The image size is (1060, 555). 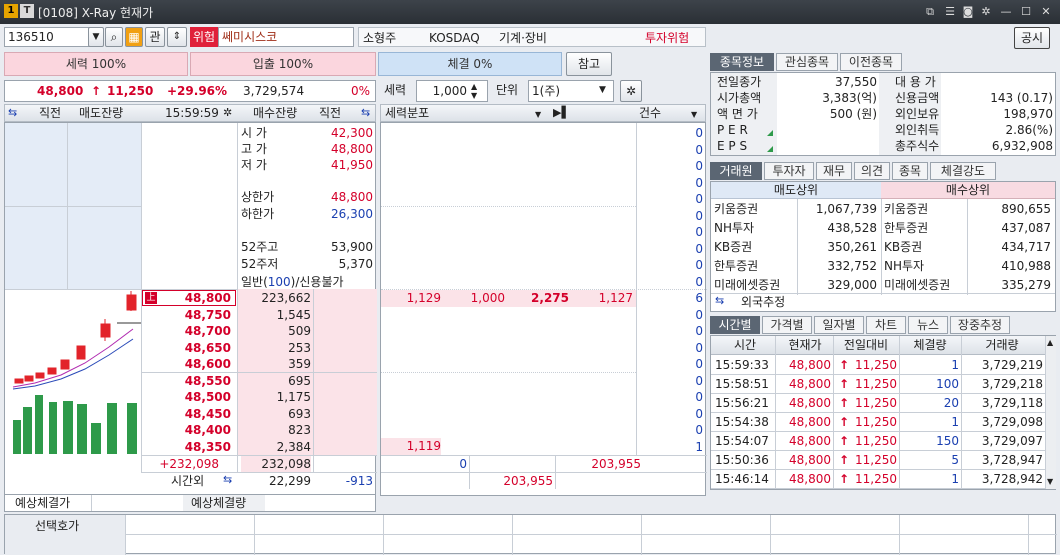 I want to click on spin-icon: ⇕, so click(x=177, y=37).